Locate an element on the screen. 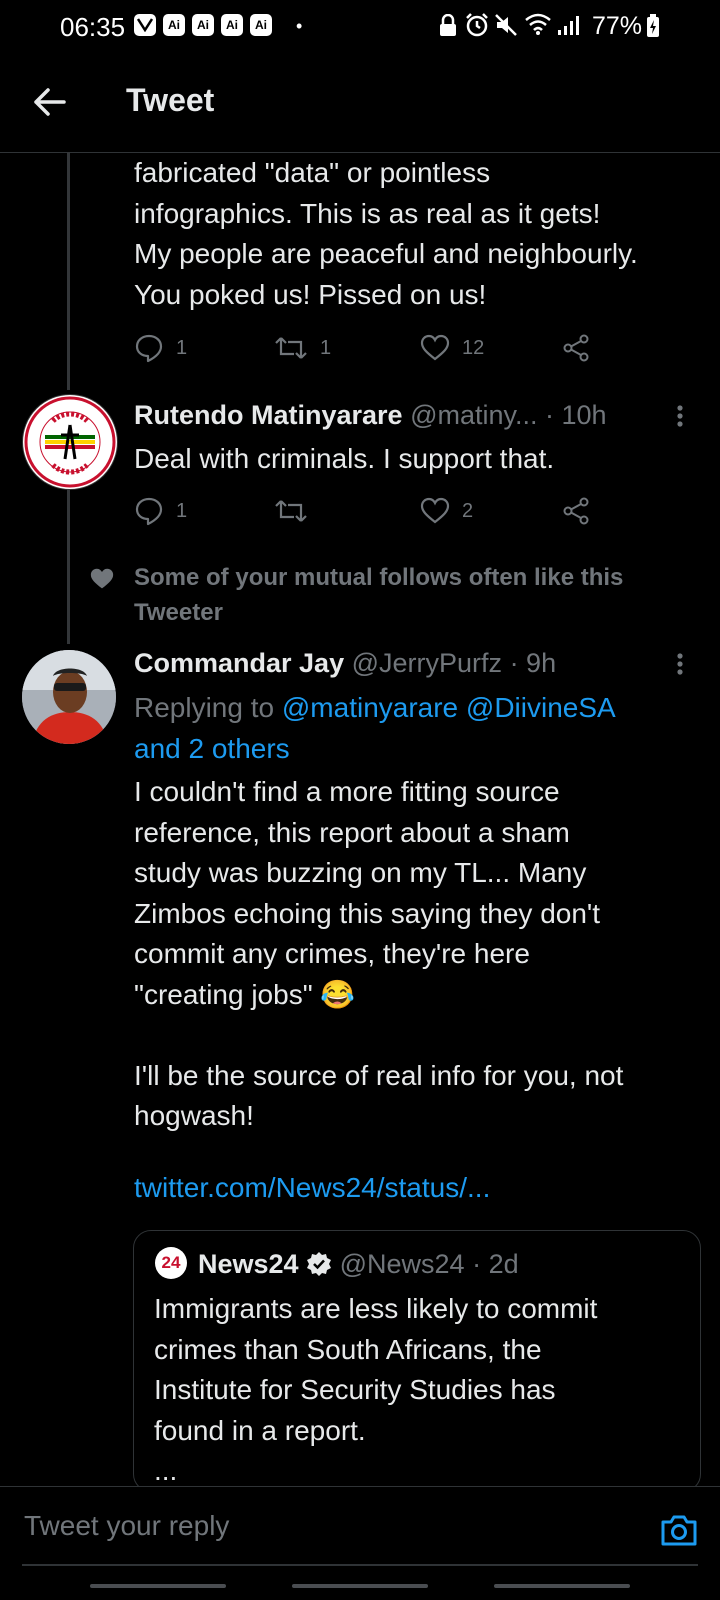 This screenshot has height=1600, width=720. tweet-author-row: Rutendo Matinyarare @matiny... · 10h is located at coordinates (370, 415).